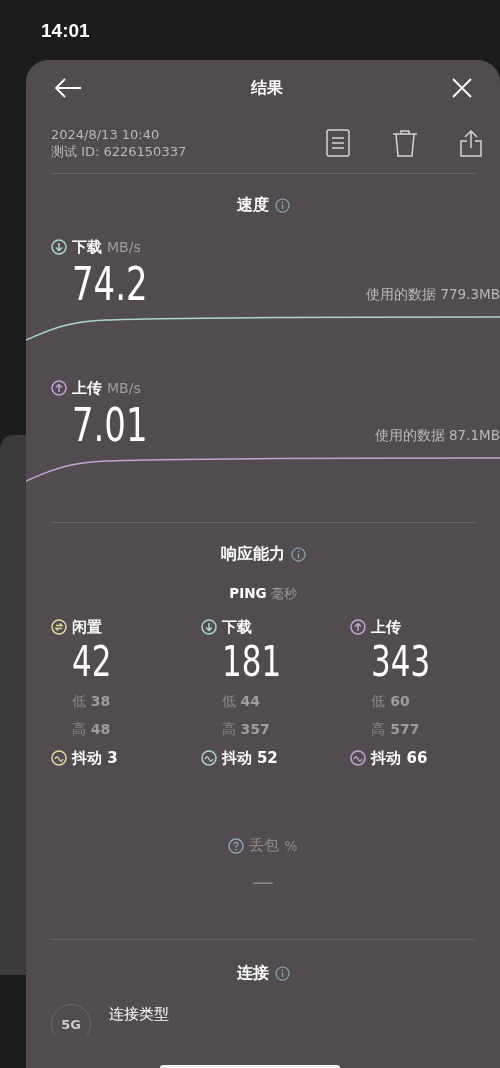  What do you see at coordinates (401, 662) in the screenshot?
I see `ping-value: 343` at bounding box center [401, 662].